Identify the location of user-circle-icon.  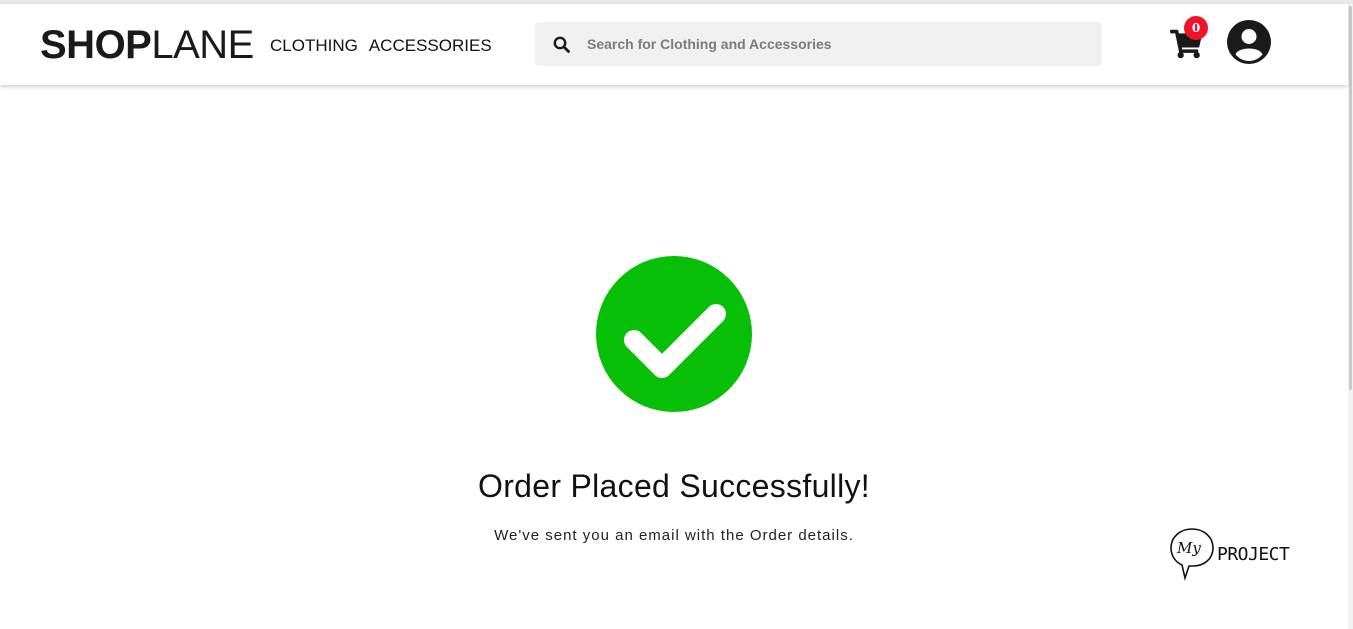
(1249, 42).